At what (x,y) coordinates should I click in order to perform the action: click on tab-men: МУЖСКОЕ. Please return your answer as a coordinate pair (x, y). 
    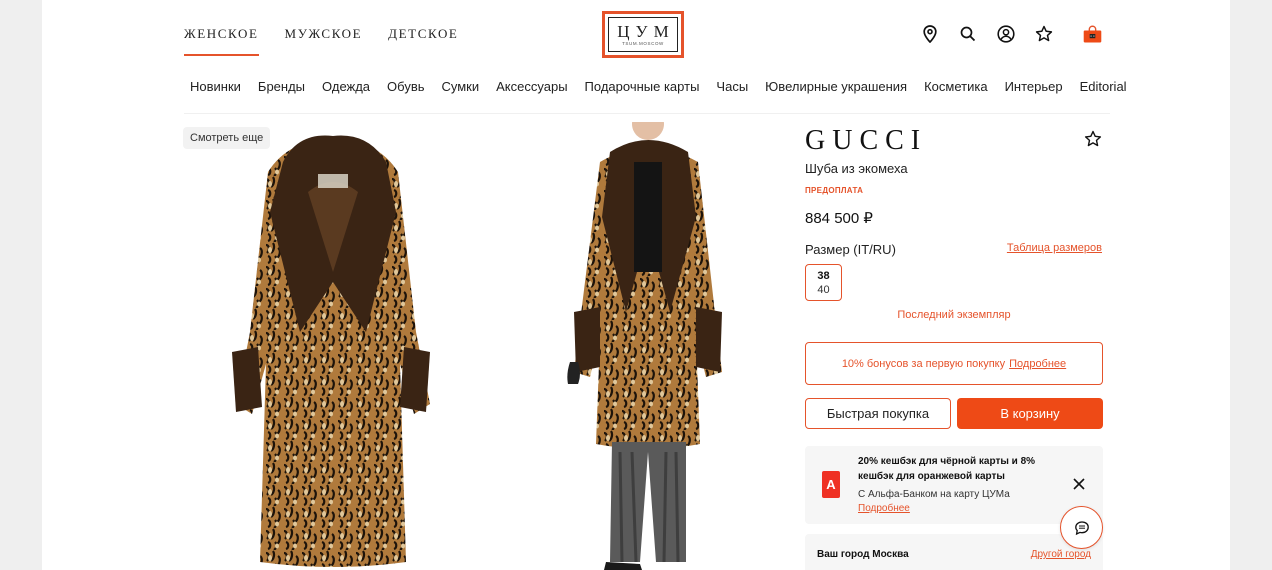
    Looking at the image, I should click on (324, 41).